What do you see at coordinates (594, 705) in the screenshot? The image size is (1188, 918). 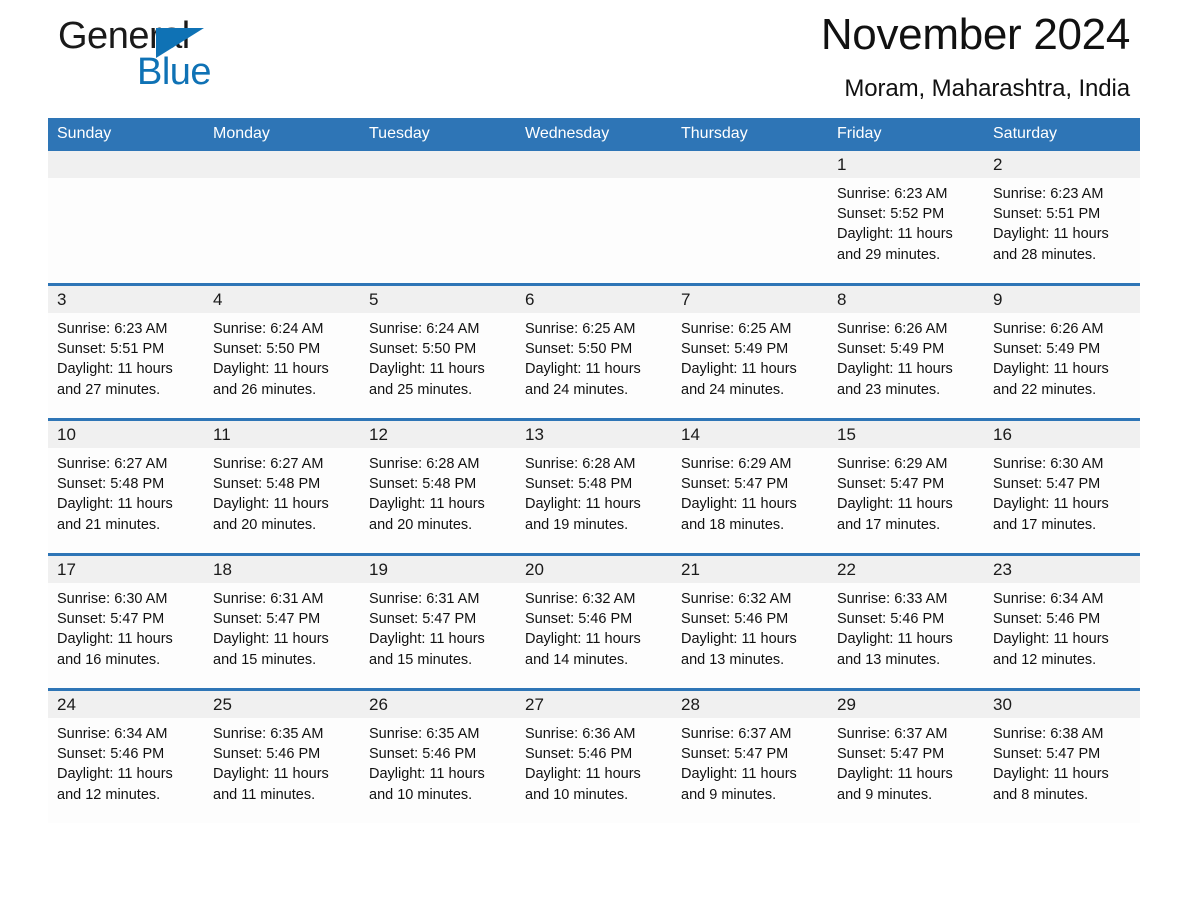 I see `day-number-band: 27` at bounding box center [594, 705].